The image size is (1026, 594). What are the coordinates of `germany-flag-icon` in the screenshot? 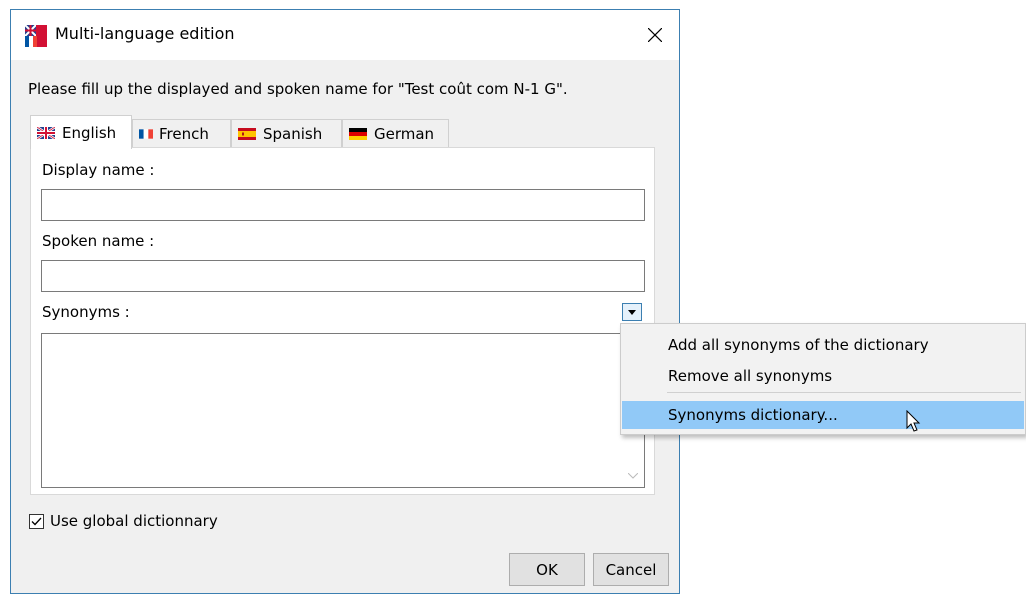 It's located at (358, 133).